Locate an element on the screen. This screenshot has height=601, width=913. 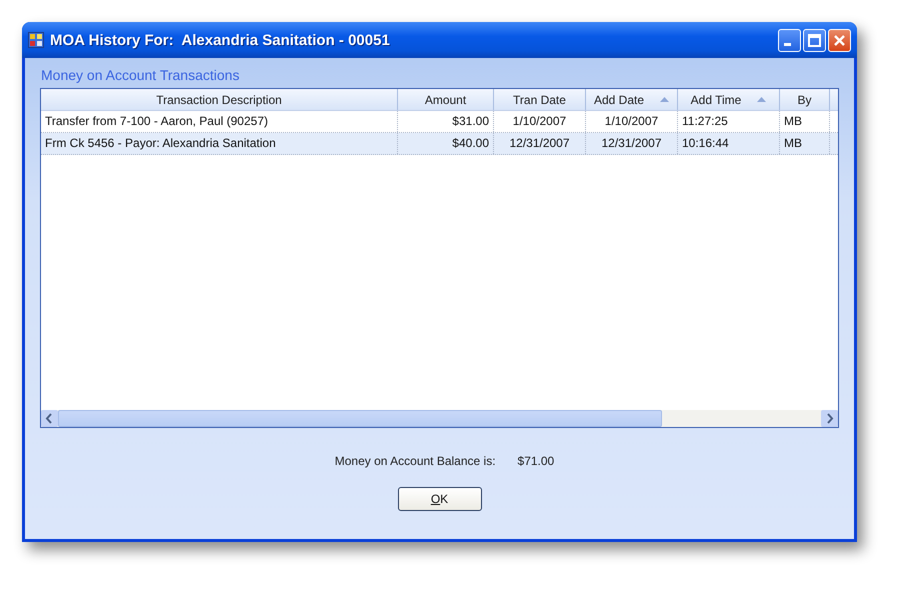
scroll-right-icon is located at coordinates (829, 418).